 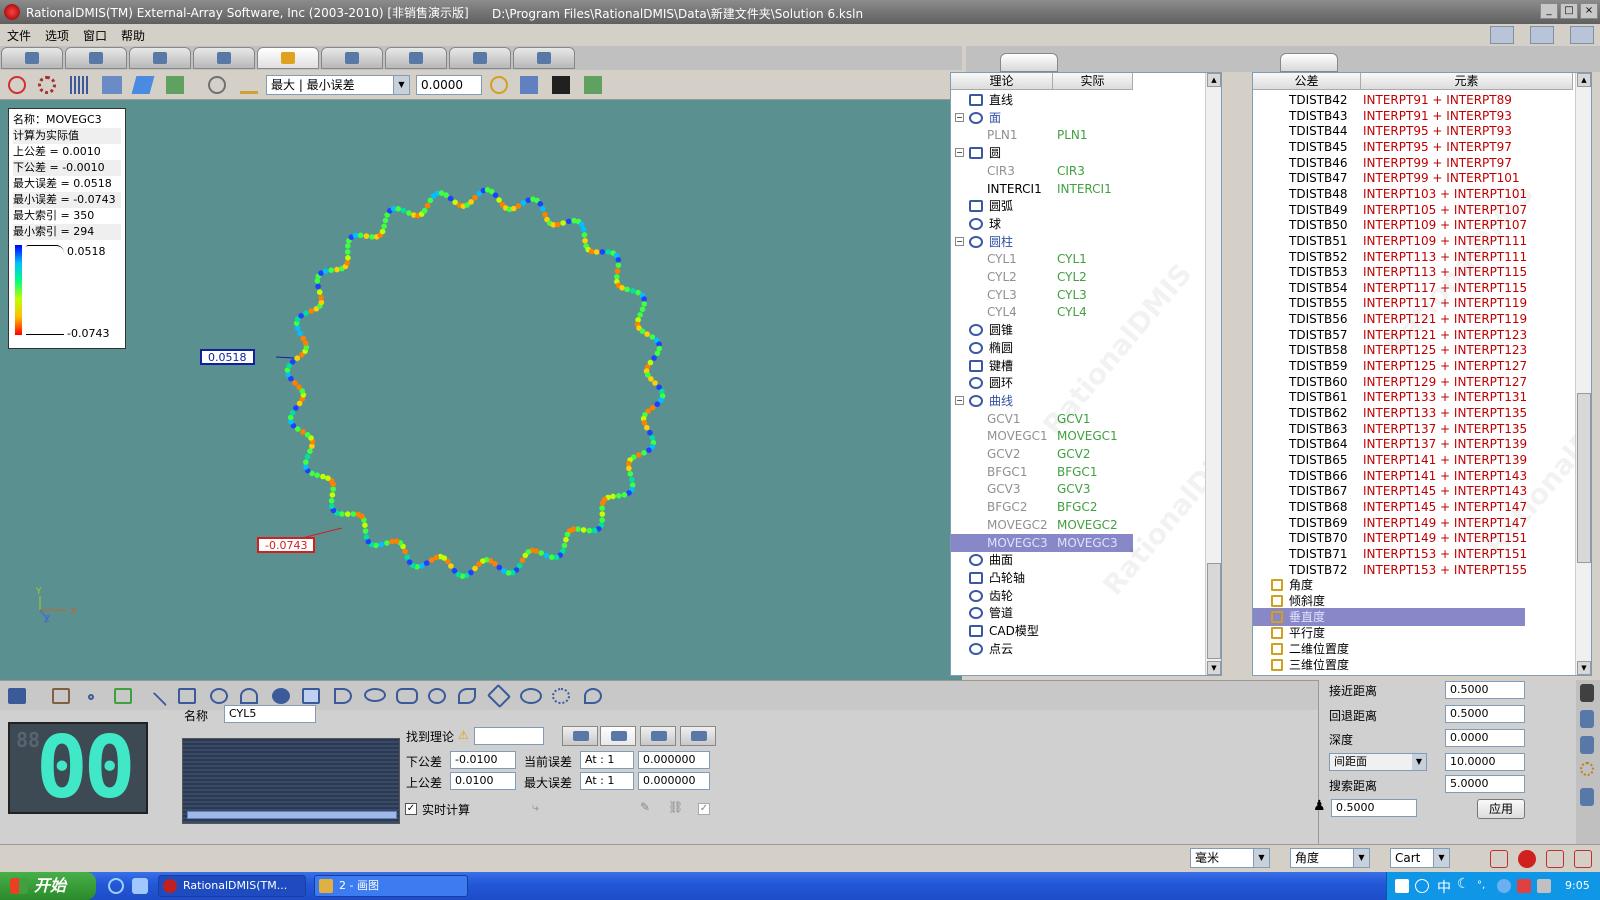 I want to click on unit-select: 毫米 ▼, so click(x=1230, y=858).